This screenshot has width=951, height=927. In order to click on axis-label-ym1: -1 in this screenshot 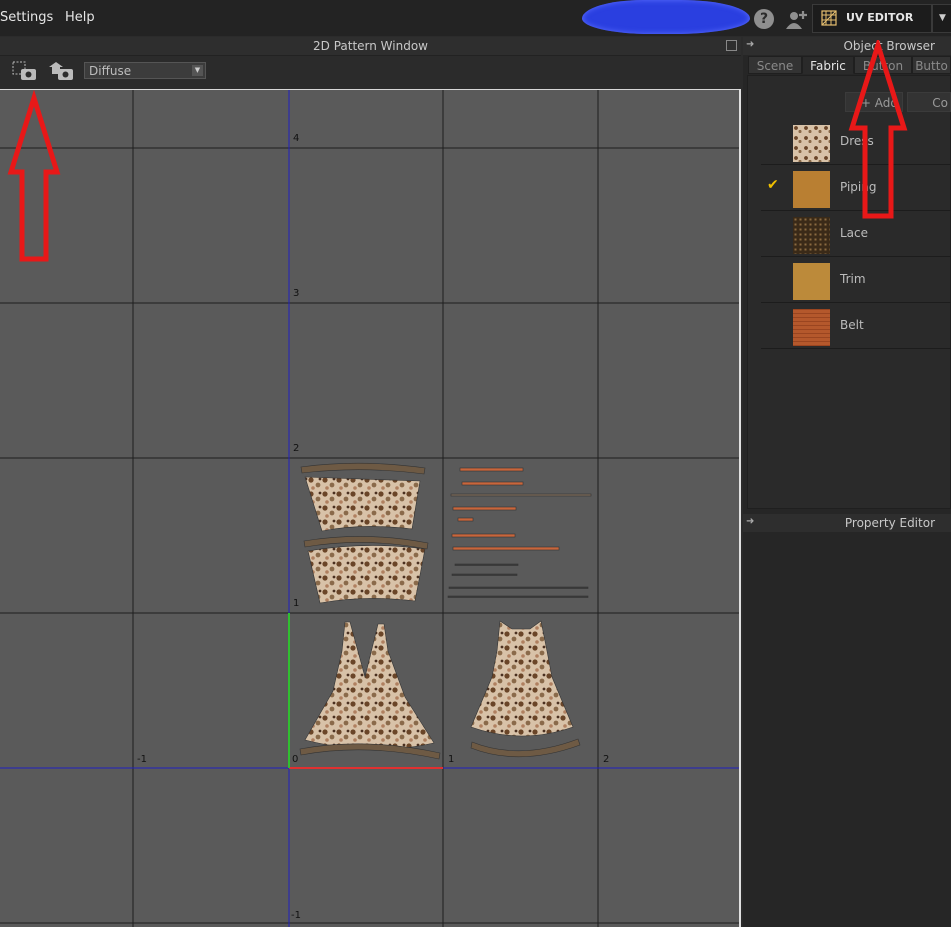, I will do `click(296, 915)`.